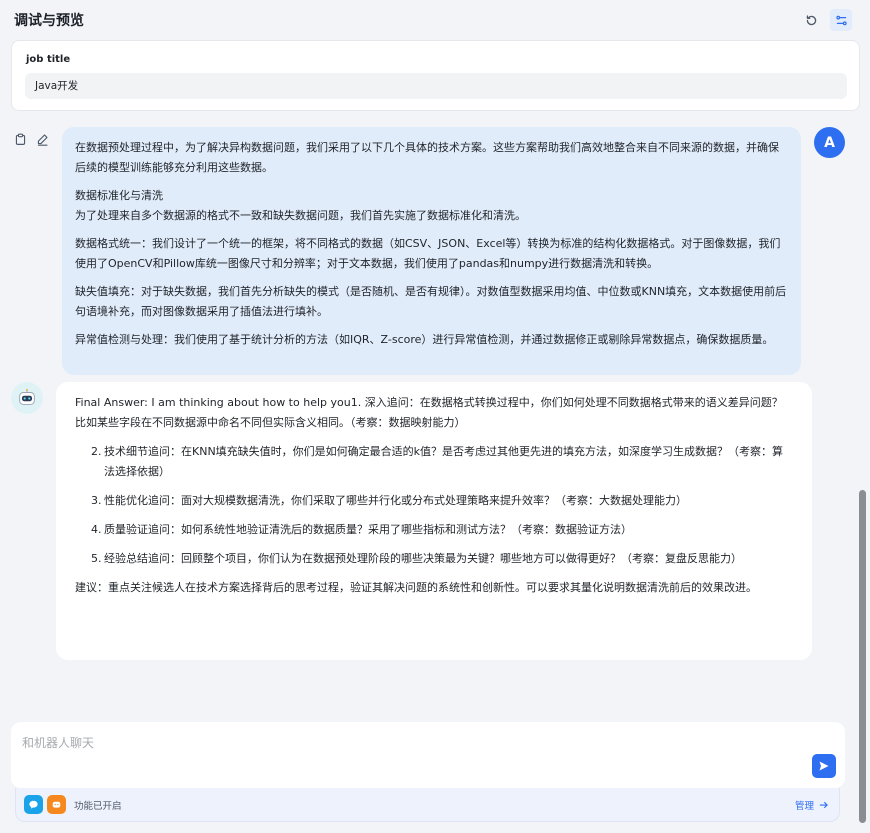 The width and height of the screenshot is (870, 833). I want to click on manage-button: 管理, so click(812, 805).